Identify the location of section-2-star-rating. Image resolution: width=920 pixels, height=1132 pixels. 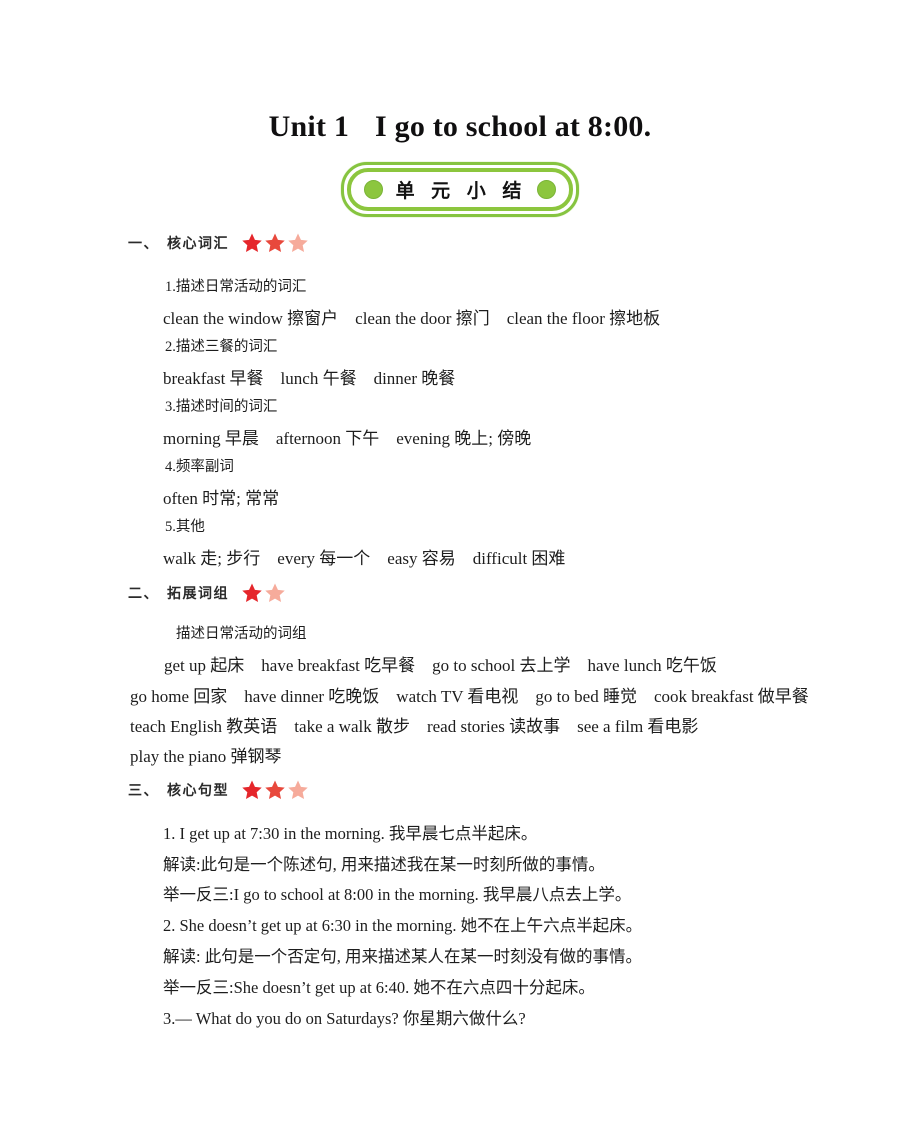
(263, 593).